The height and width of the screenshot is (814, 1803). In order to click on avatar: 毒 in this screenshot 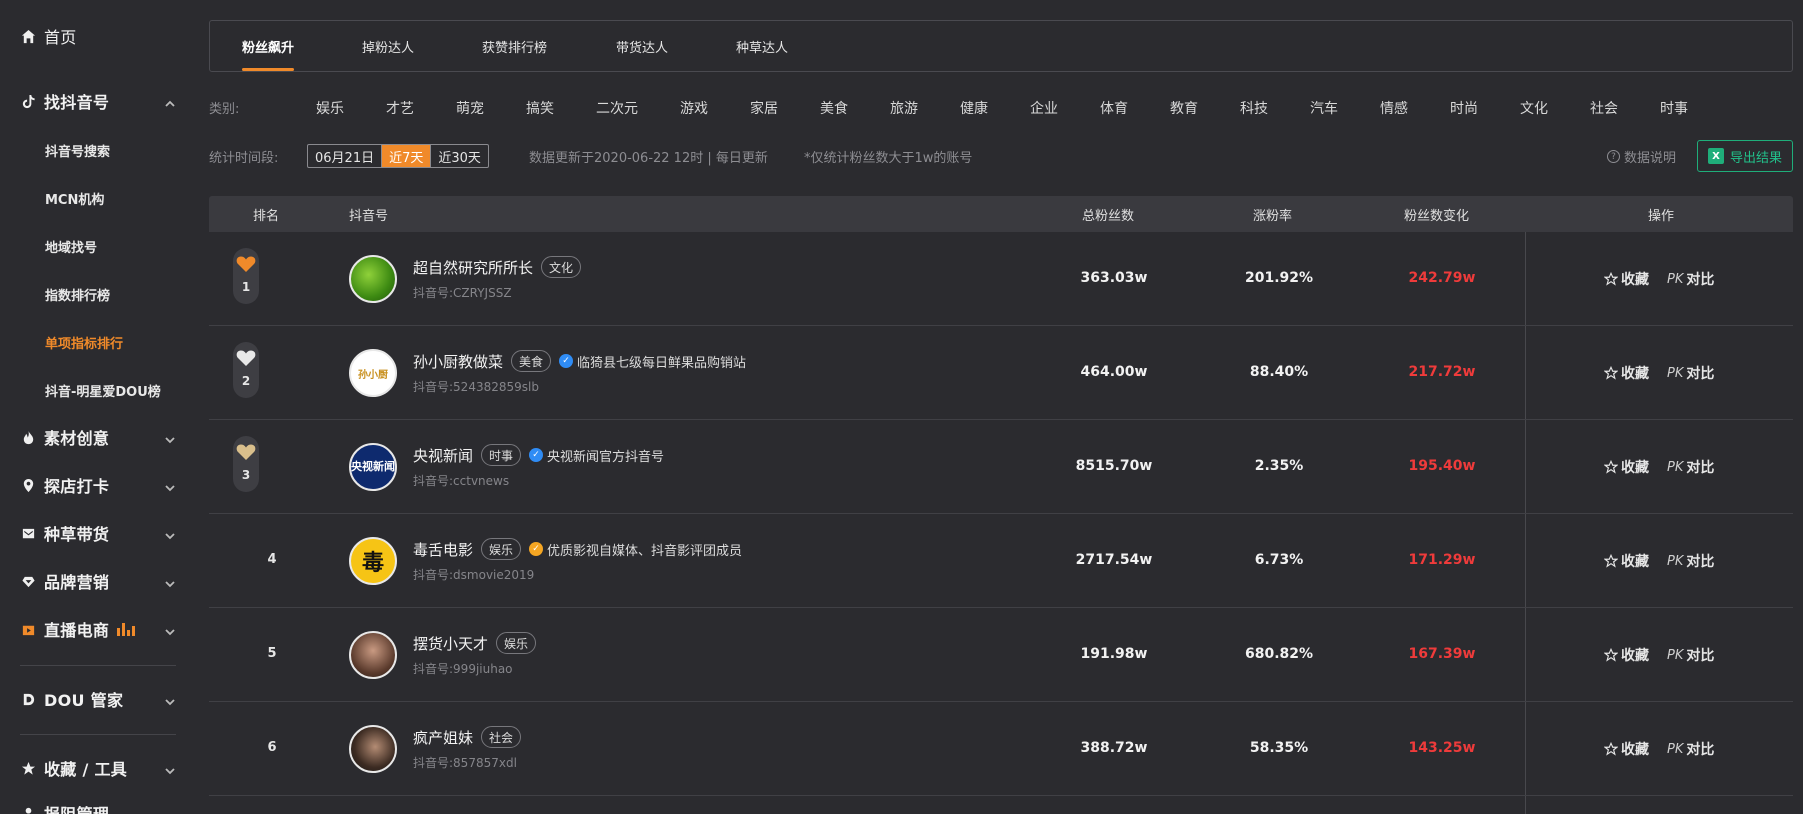, I will do `click(373, 561)`.